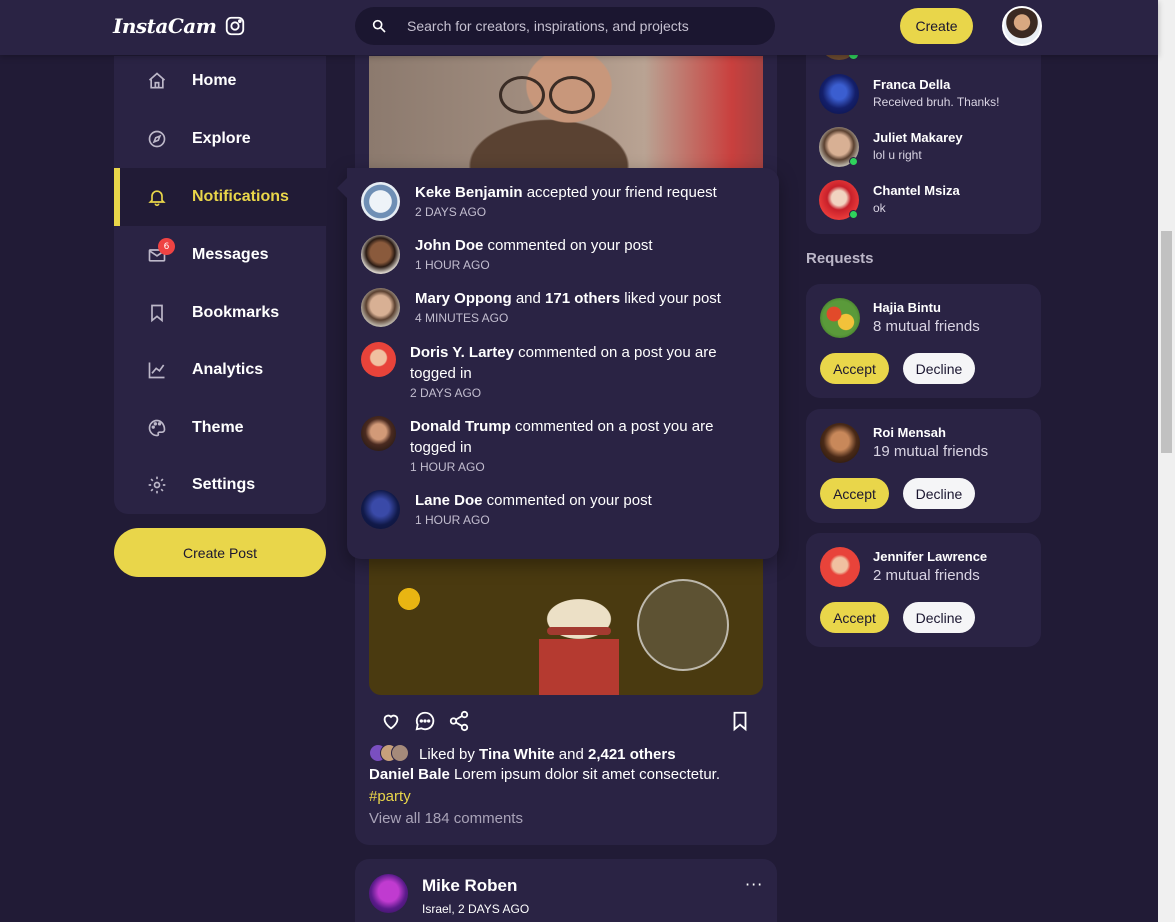 The height and width of the screenshot is (922, 1175). I want to click on message-preview: Received bruh. Thanks!, so click(936, 102).